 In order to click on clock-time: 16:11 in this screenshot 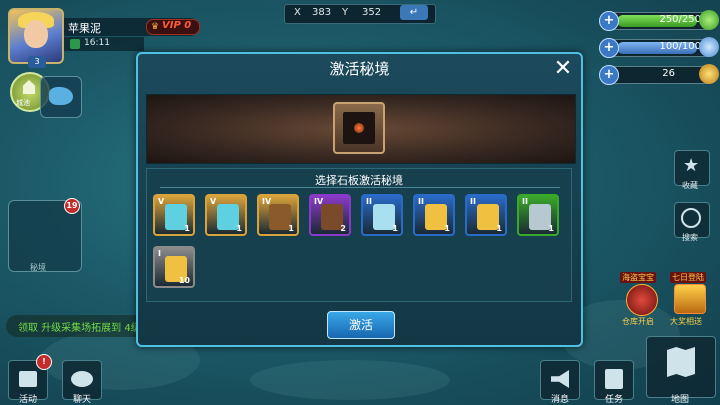, I will do `click(97, 43)`.